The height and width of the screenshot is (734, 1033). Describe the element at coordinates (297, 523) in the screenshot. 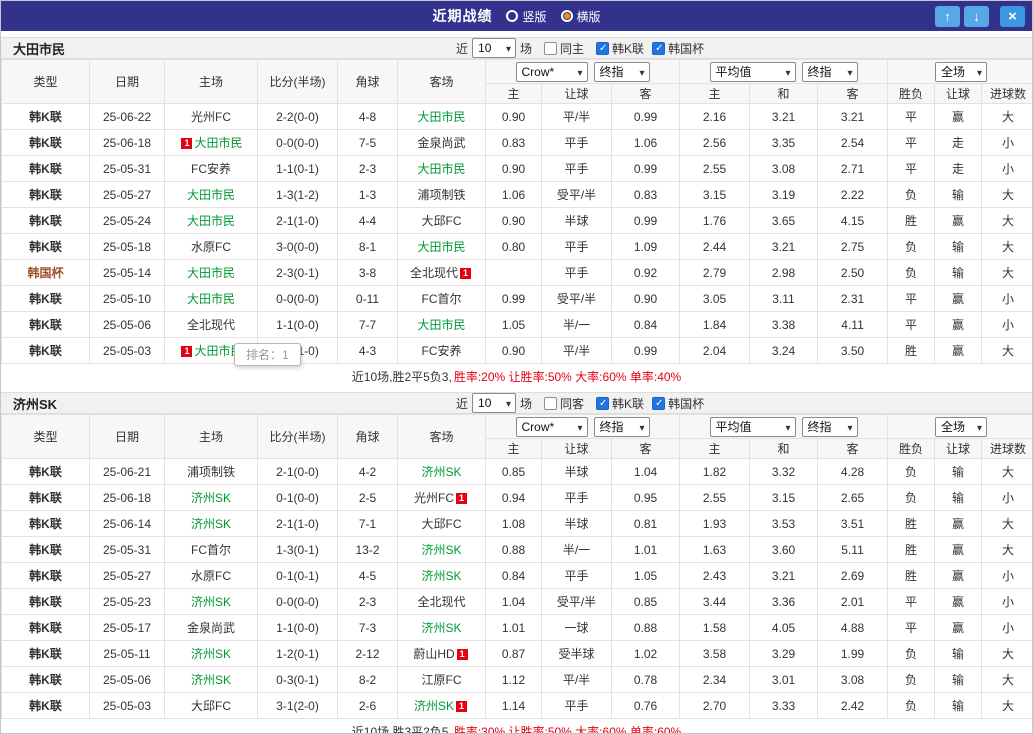

I see `score-cell: 2-1(1-0)` at that location.